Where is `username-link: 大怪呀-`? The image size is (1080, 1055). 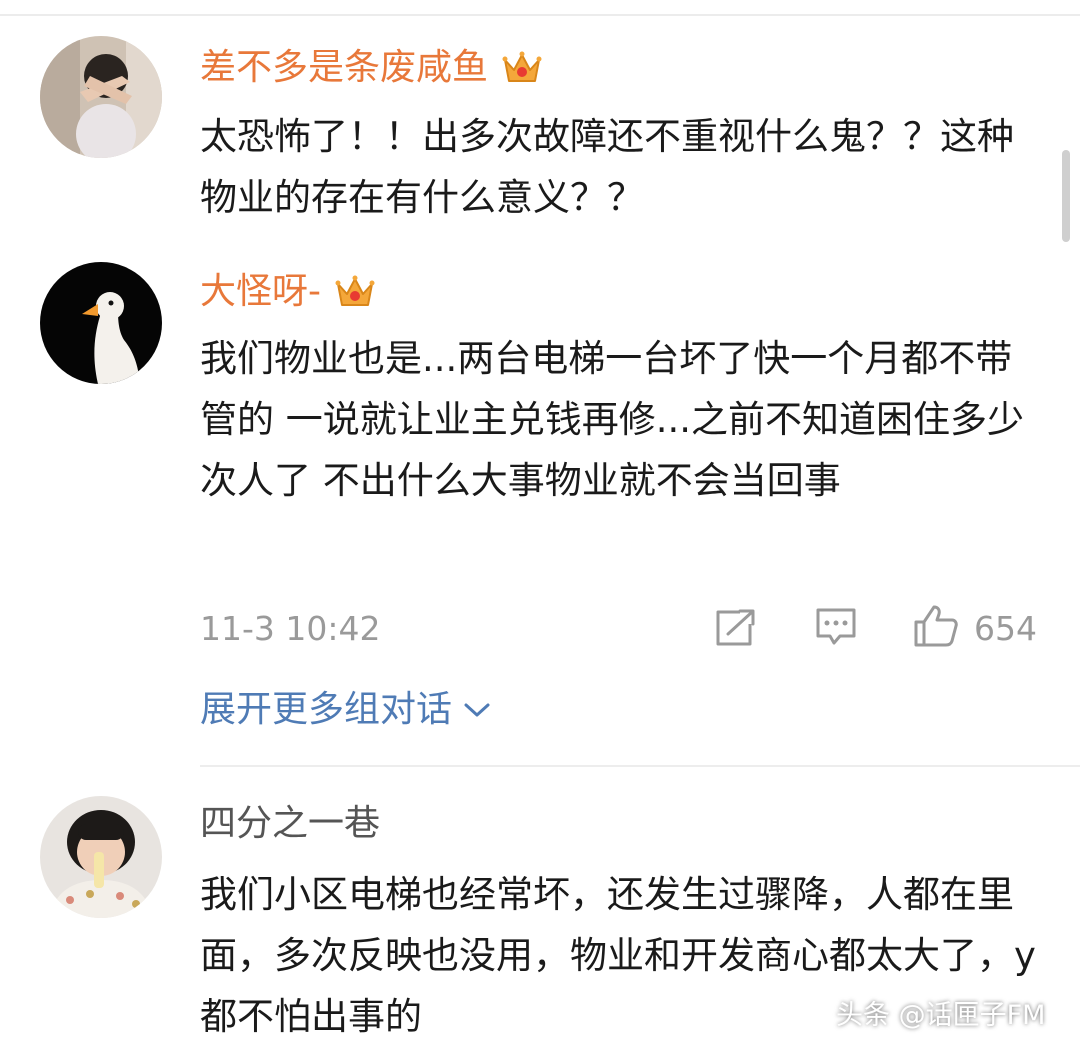
username-link: 大怪呀- is located at coordinates (260, 292).